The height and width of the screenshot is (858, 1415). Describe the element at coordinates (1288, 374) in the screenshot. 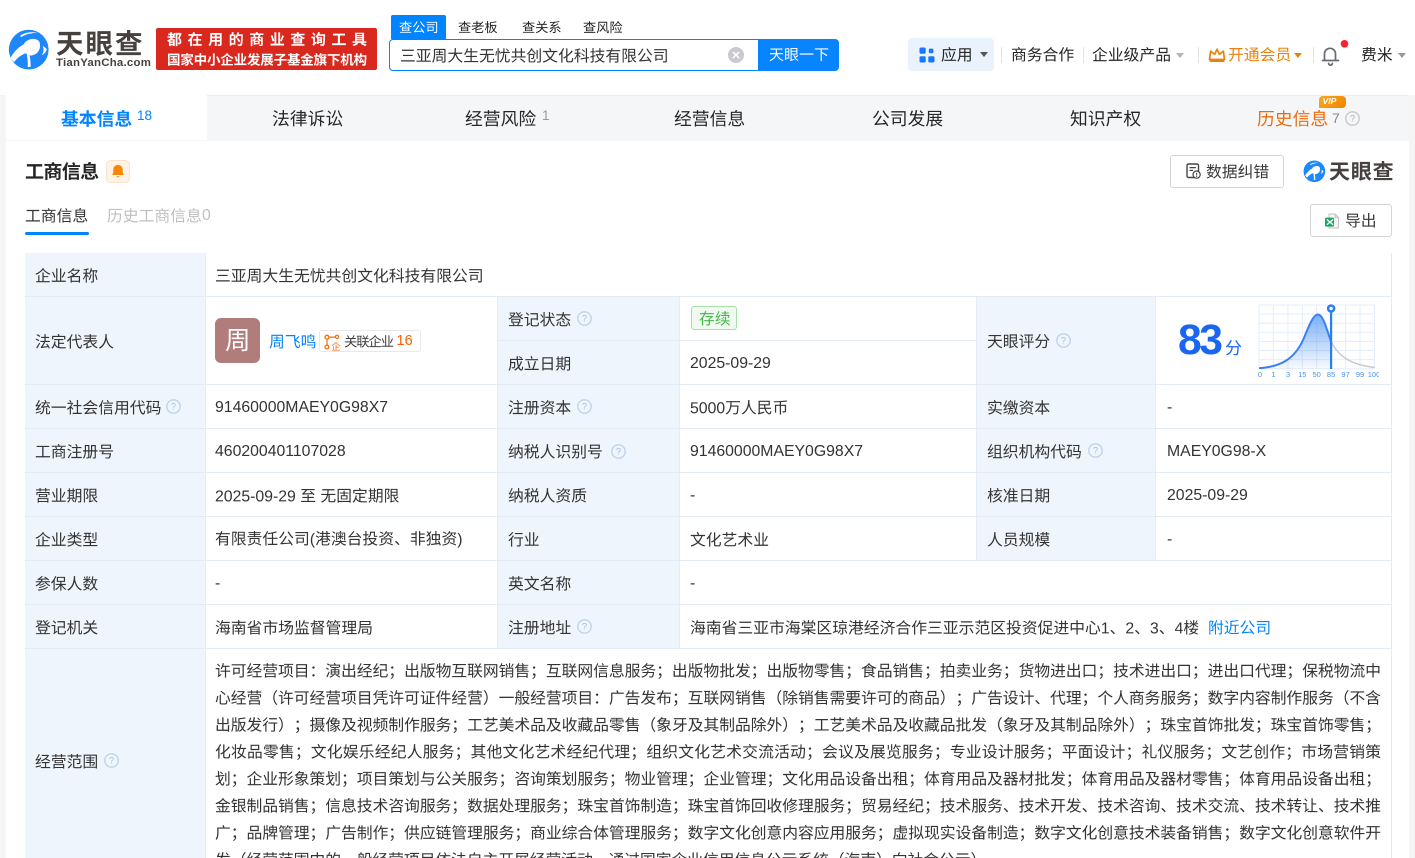

I see `svg-text: 3` at that location.